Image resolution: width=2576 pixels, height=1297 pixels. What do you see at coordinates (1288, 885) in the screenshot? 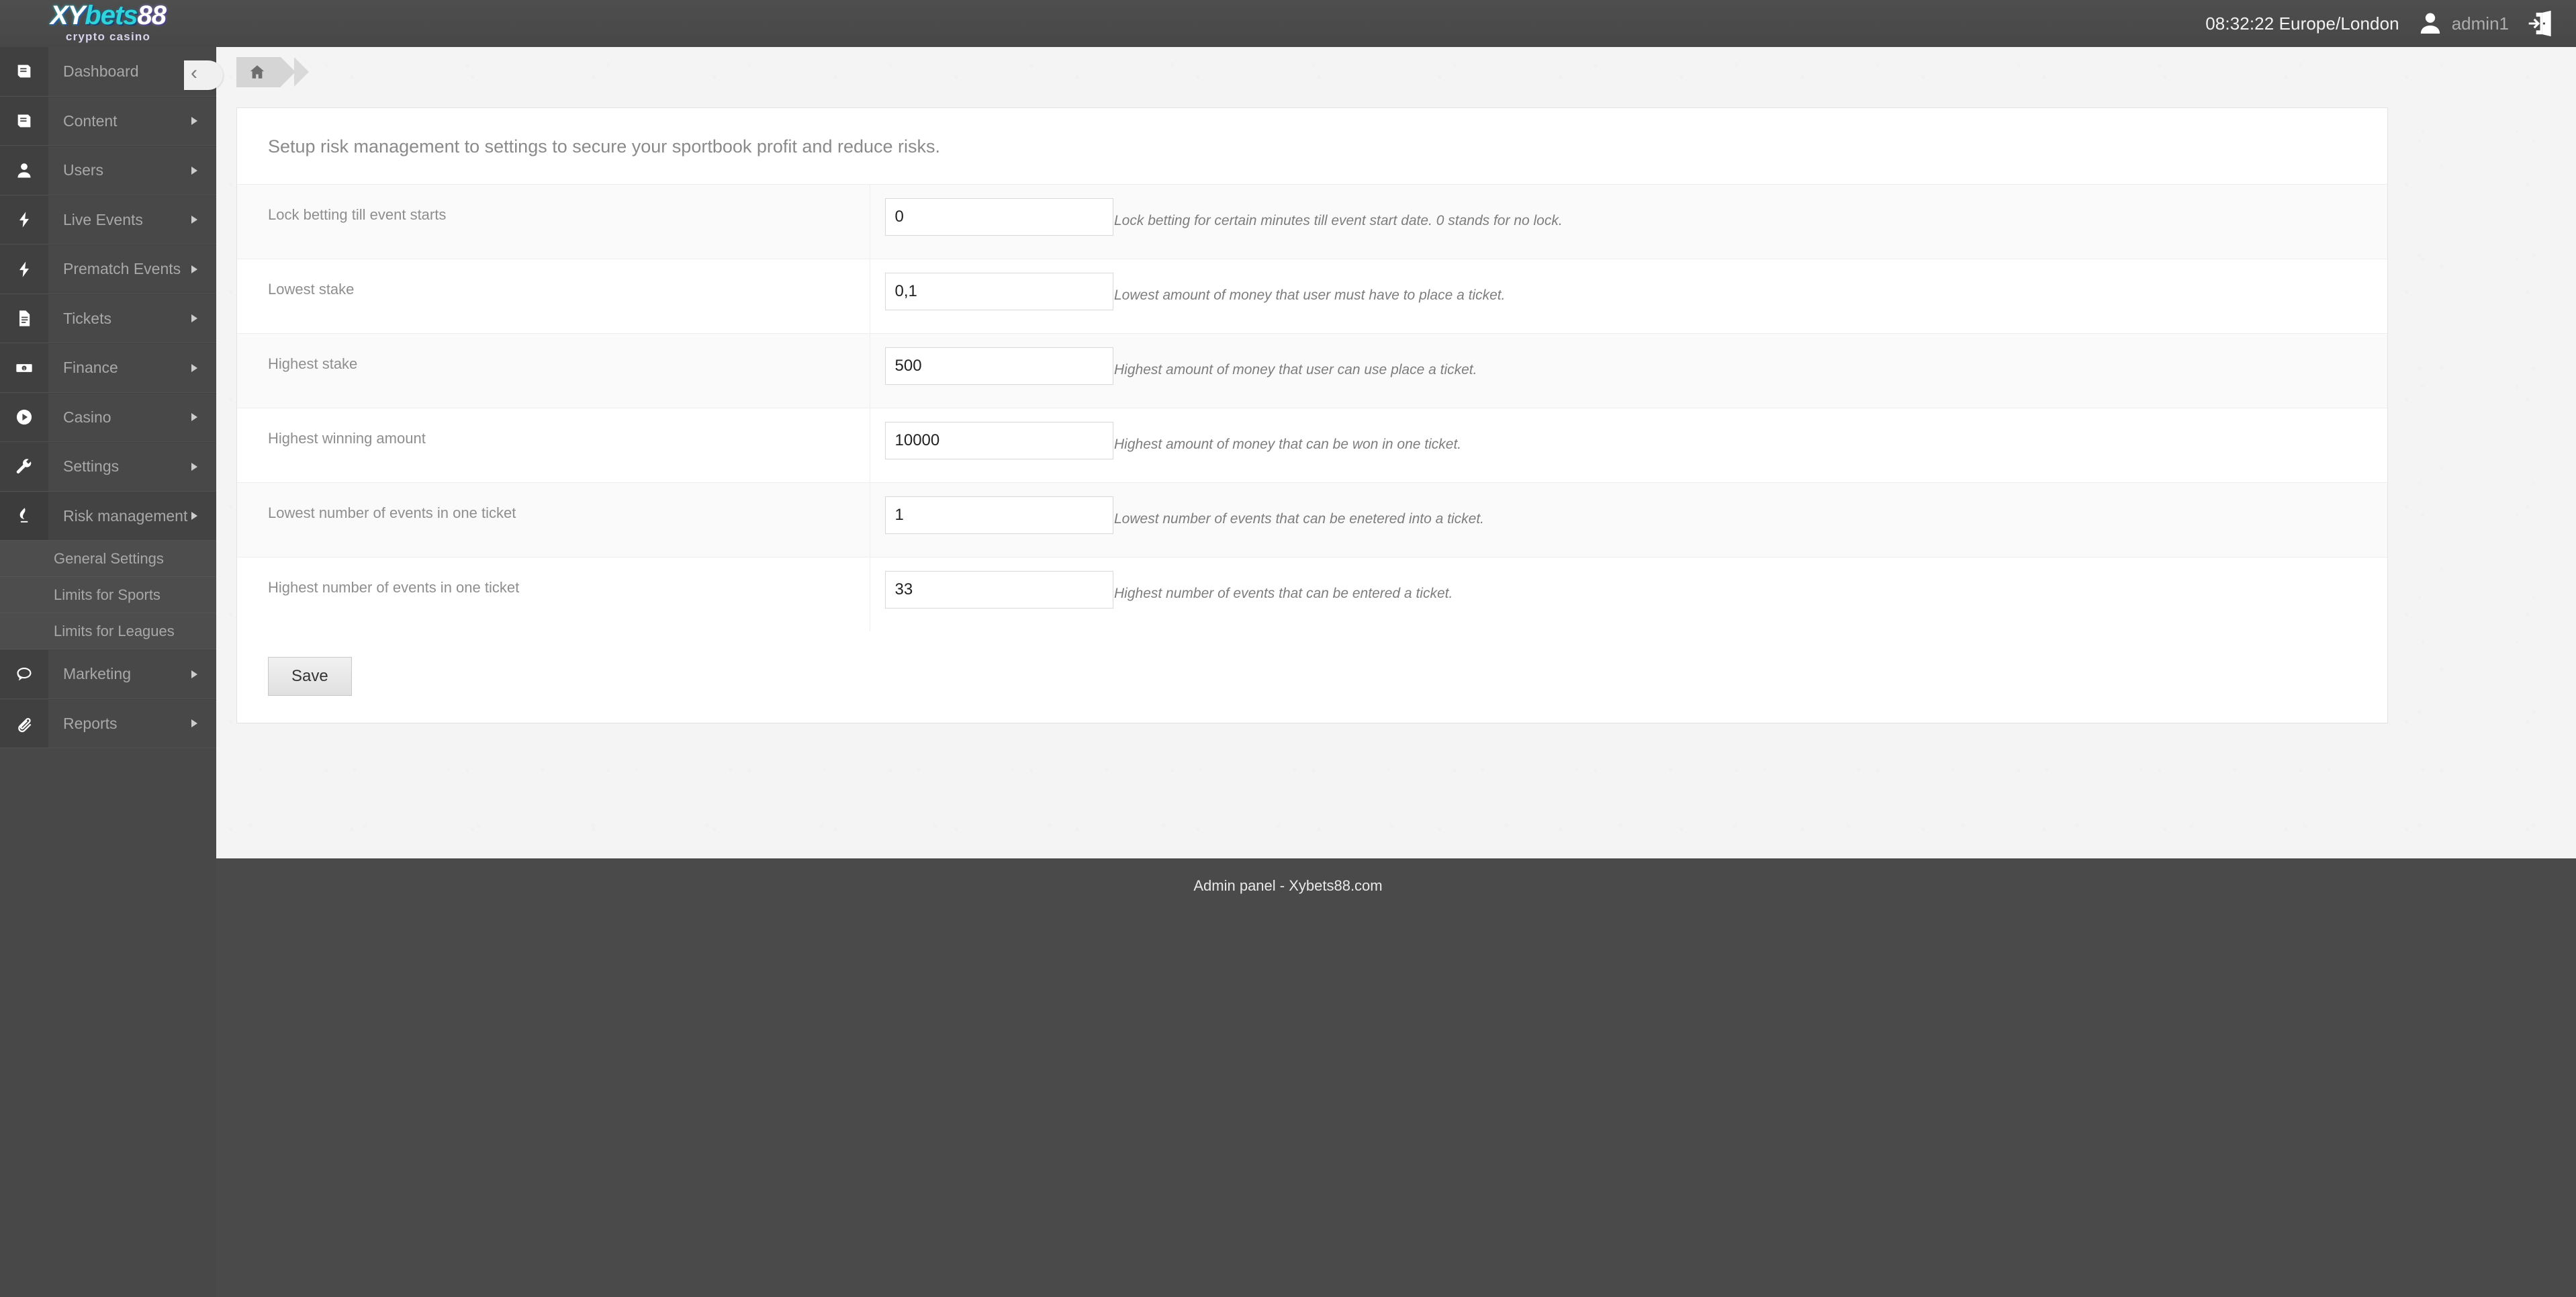
I see `footer-text: Admin panel - Xybets88.com` at bounding box center [1288, 885].